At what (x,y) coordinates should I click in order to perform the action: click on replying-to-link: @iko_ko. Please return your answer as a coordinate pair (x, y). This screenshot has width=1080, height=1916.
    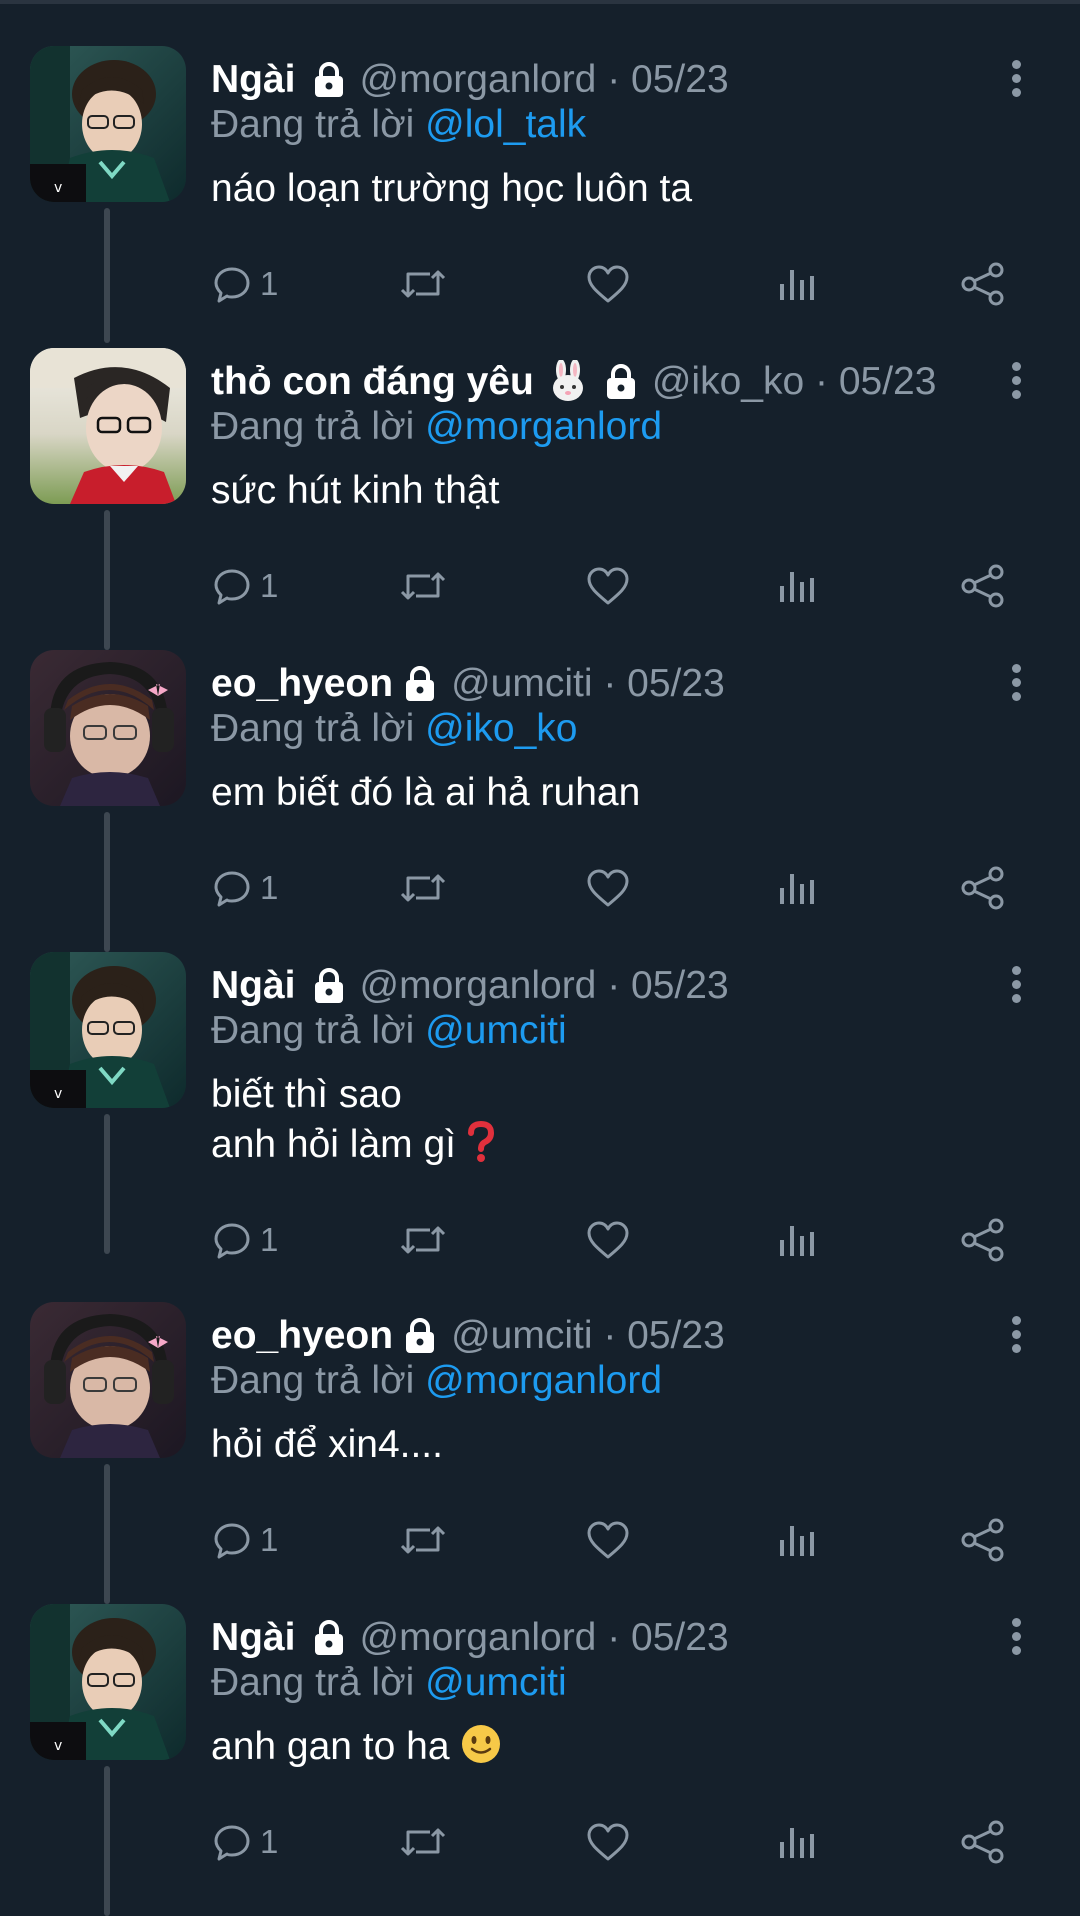
    Looking at the image, I should click on (501, 728).